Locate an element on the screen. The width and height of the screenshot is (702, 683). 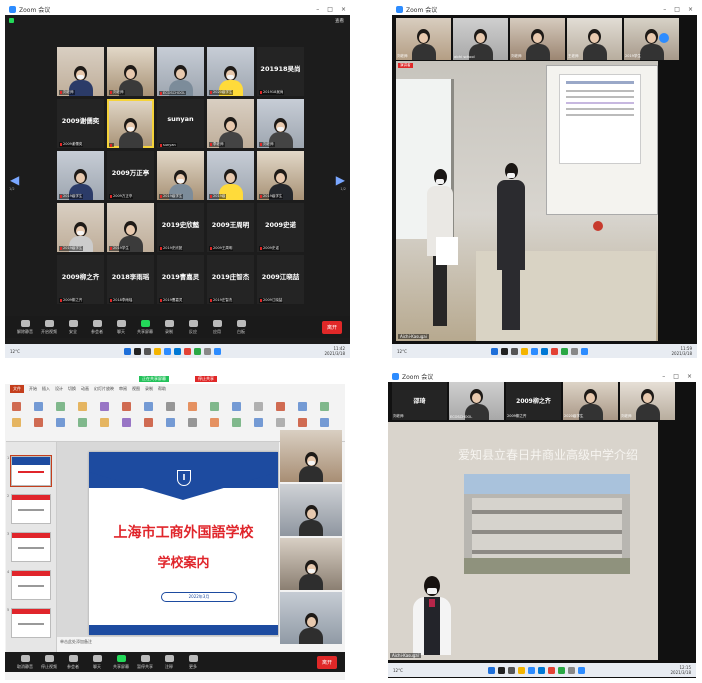
ribbon-tab: 文件 is located at coordinates (17, 389).